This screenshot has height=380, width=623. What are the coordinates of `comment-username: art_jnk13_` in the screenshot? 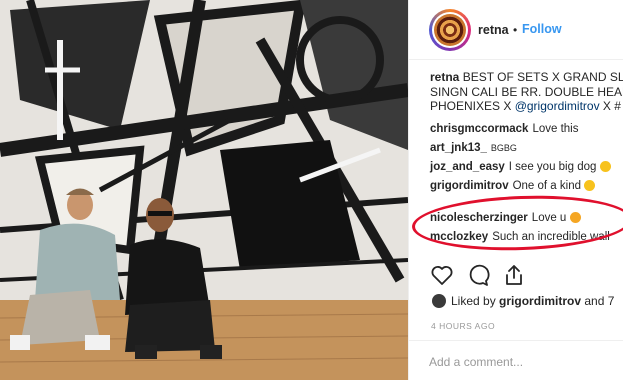 It's located at (458, 148).